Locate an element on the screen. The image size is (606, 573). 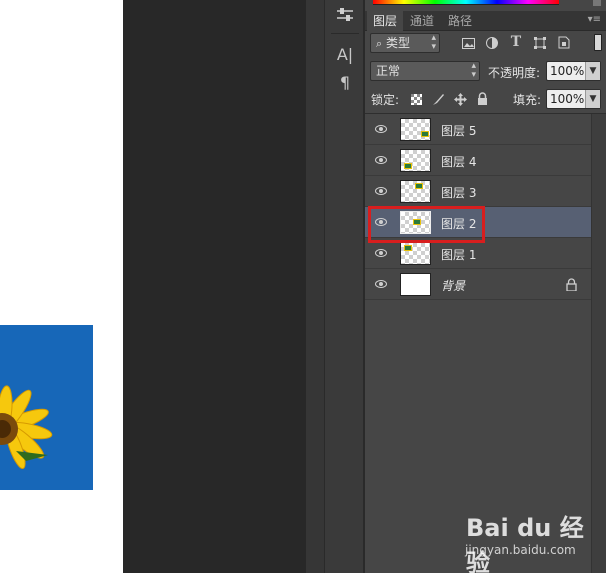
layer-row-background: 背景 is located at coordinates (478, 284).